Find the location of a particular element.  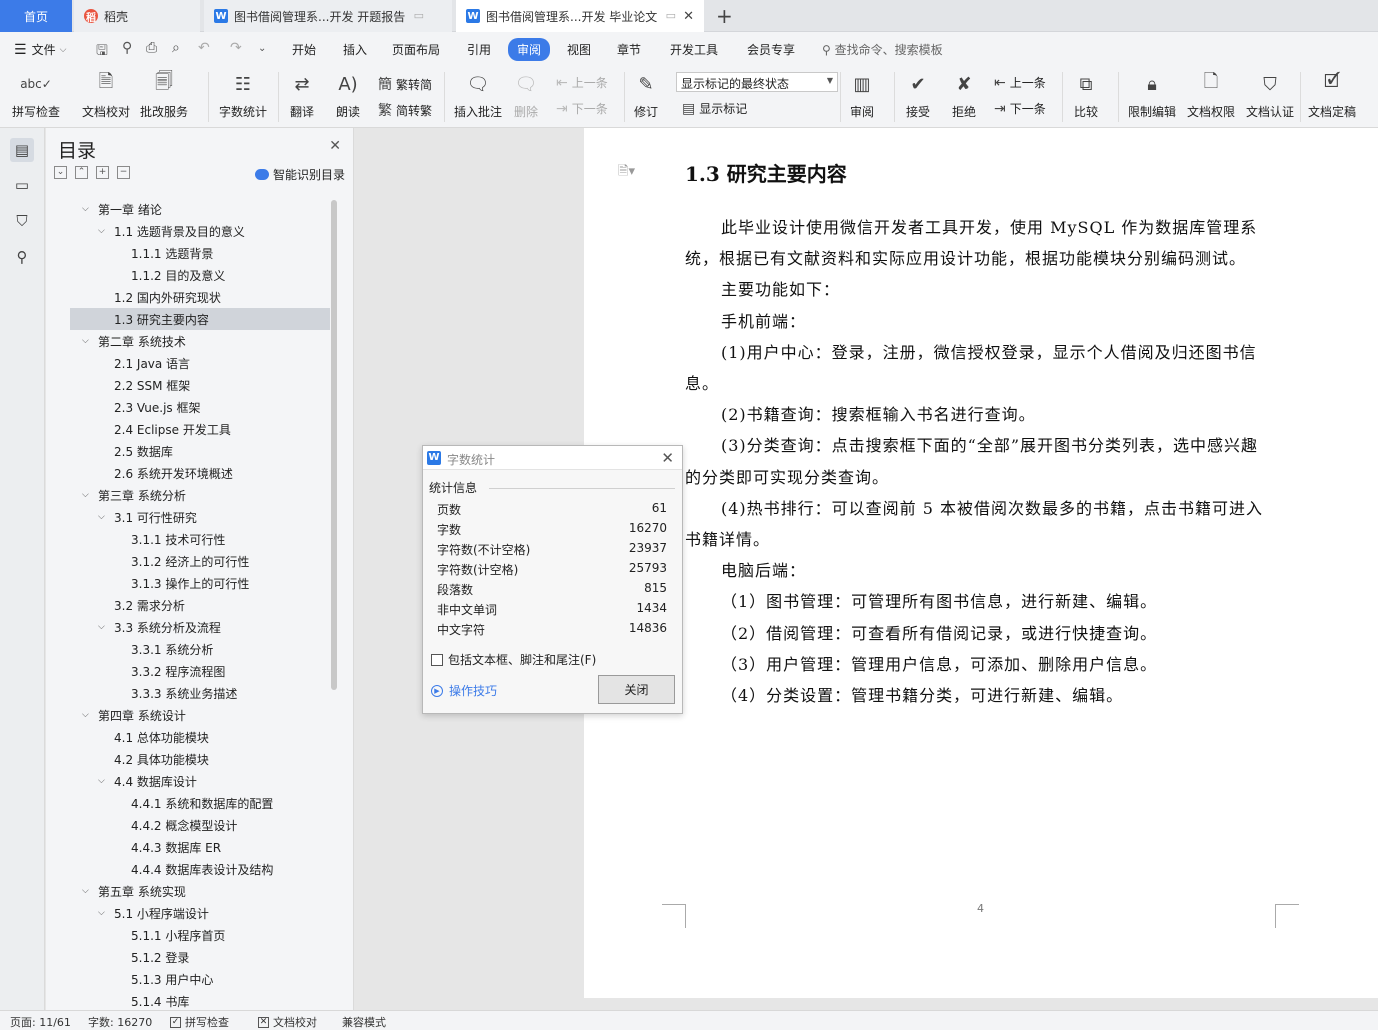

close-tab-icon: ✕ is located at coordinates (688, 16).